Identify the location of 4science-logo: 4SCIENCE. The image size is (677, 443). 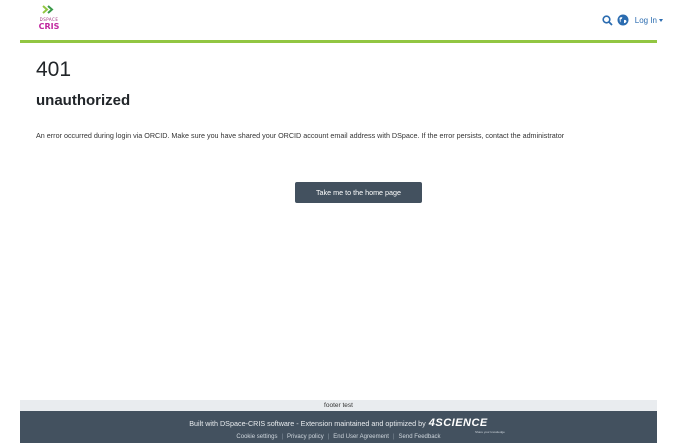
(458, 423).